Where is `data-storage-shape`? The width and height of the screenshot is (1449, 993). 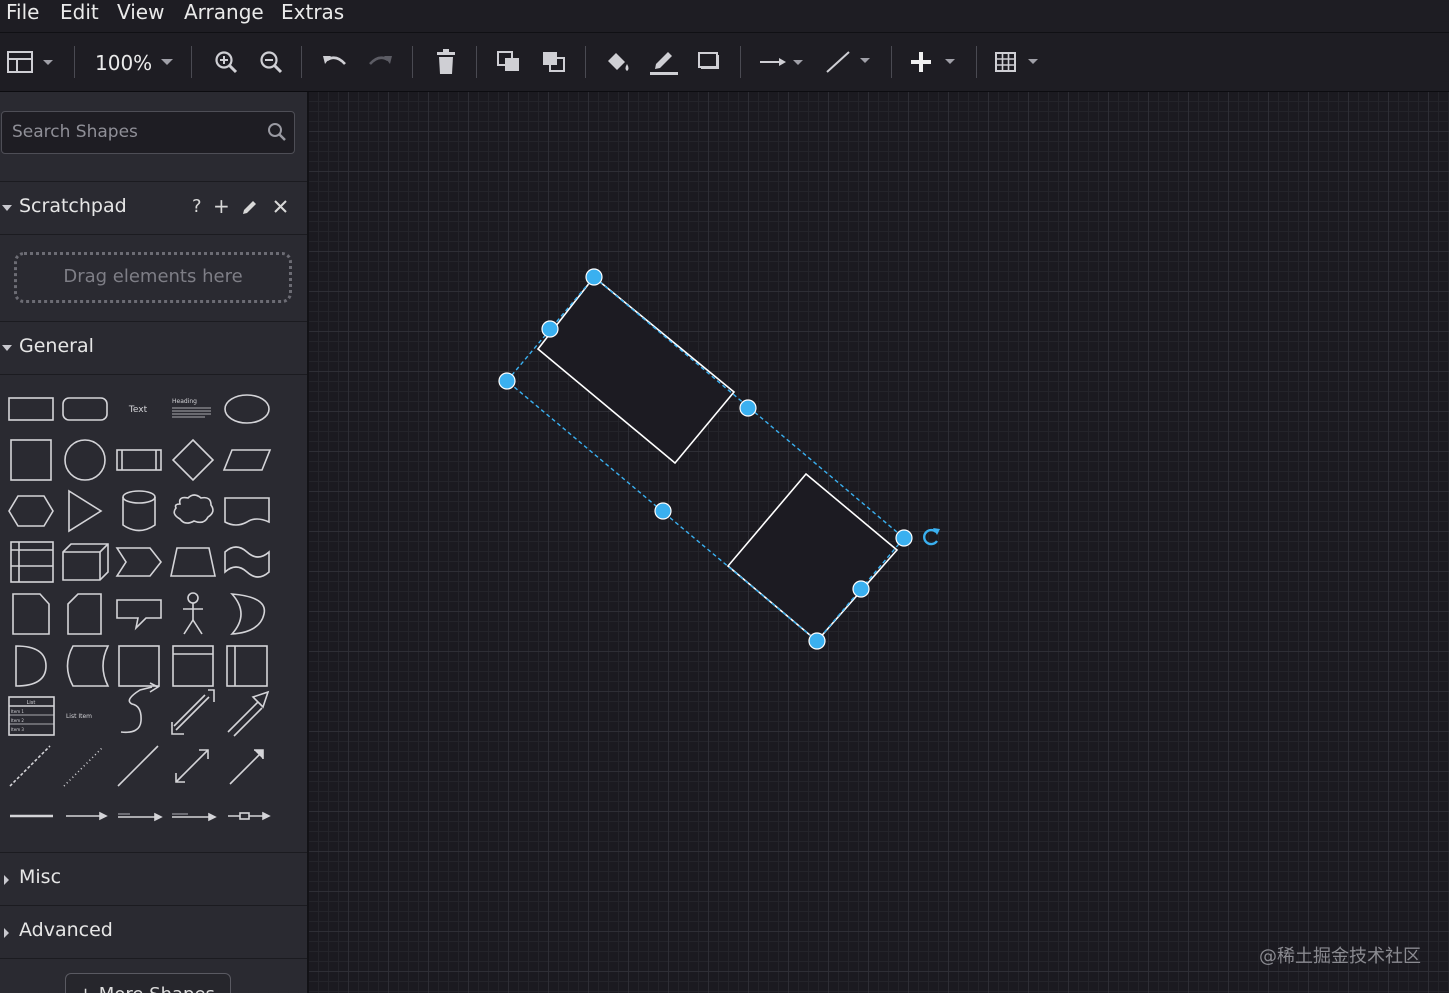 data-storage-shape is located at coordinates (88, 666).